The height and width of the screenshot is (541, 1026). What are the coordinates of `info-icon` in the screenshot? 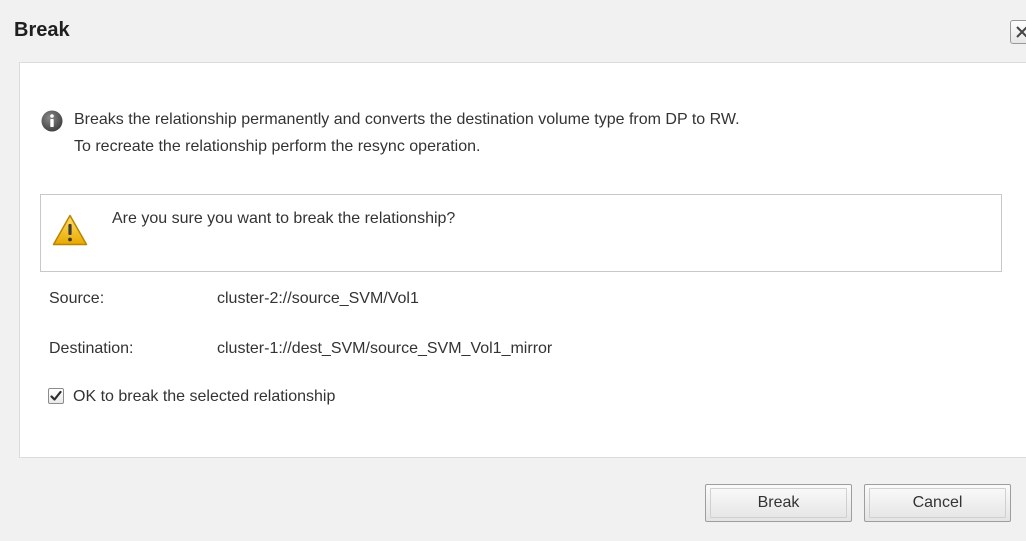 It's located at (52, 121).